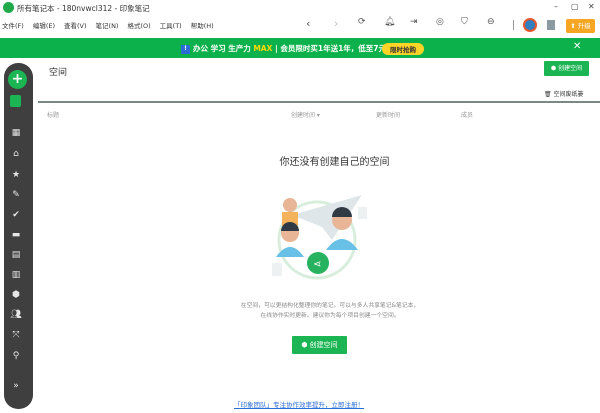  What do you see at coordinates (16, 276) in the screenshot?
I see `notebook-icon: ▥` at bounding box center [16, 276].